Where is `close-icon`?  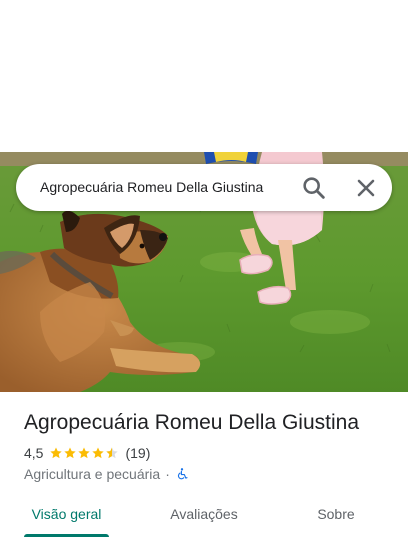 close-icon is located at coordinates (366, 188).